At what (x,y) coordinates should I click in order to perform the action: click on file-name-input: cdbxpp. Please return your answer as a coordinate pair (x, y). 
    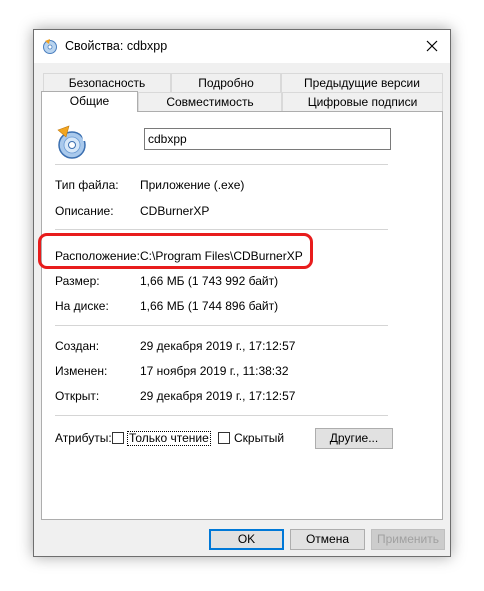
    Looking at the image, I should click on (267, 139).